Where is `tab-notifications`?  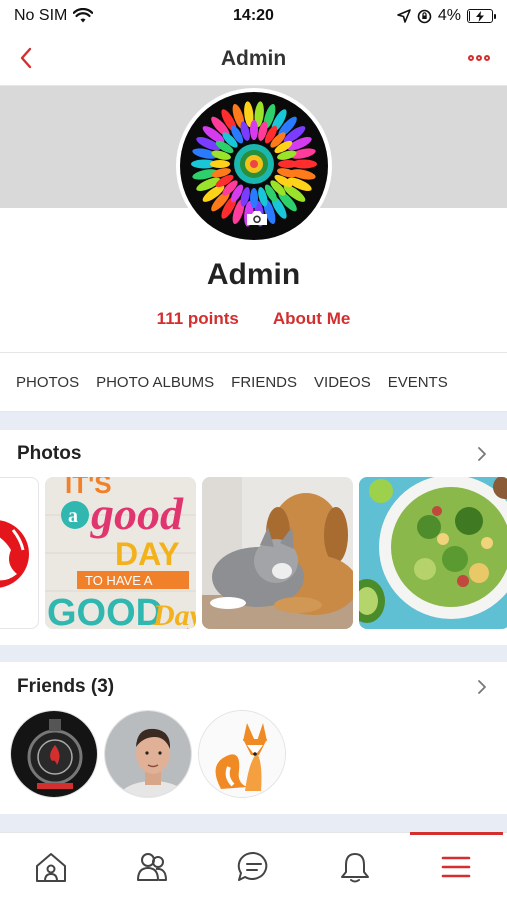
tab-notifications is located at coordinates (354, 866).